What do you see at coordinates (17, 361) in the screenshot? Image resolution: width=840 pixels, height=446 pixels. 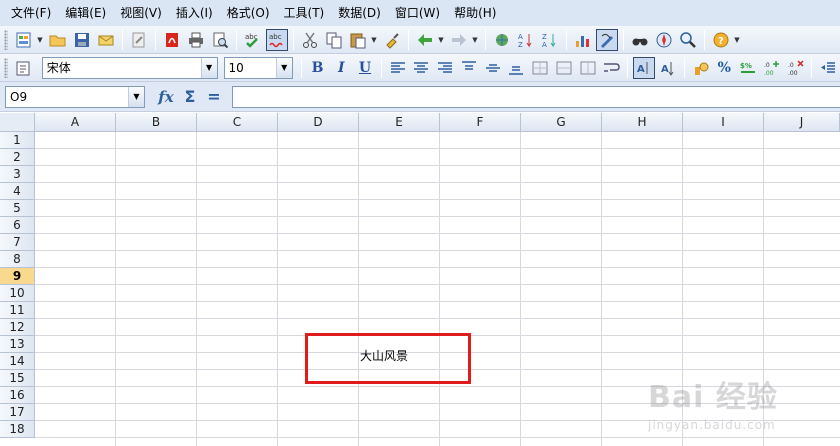 I see `row-header-14: 14` at bounding box center [17, 361].